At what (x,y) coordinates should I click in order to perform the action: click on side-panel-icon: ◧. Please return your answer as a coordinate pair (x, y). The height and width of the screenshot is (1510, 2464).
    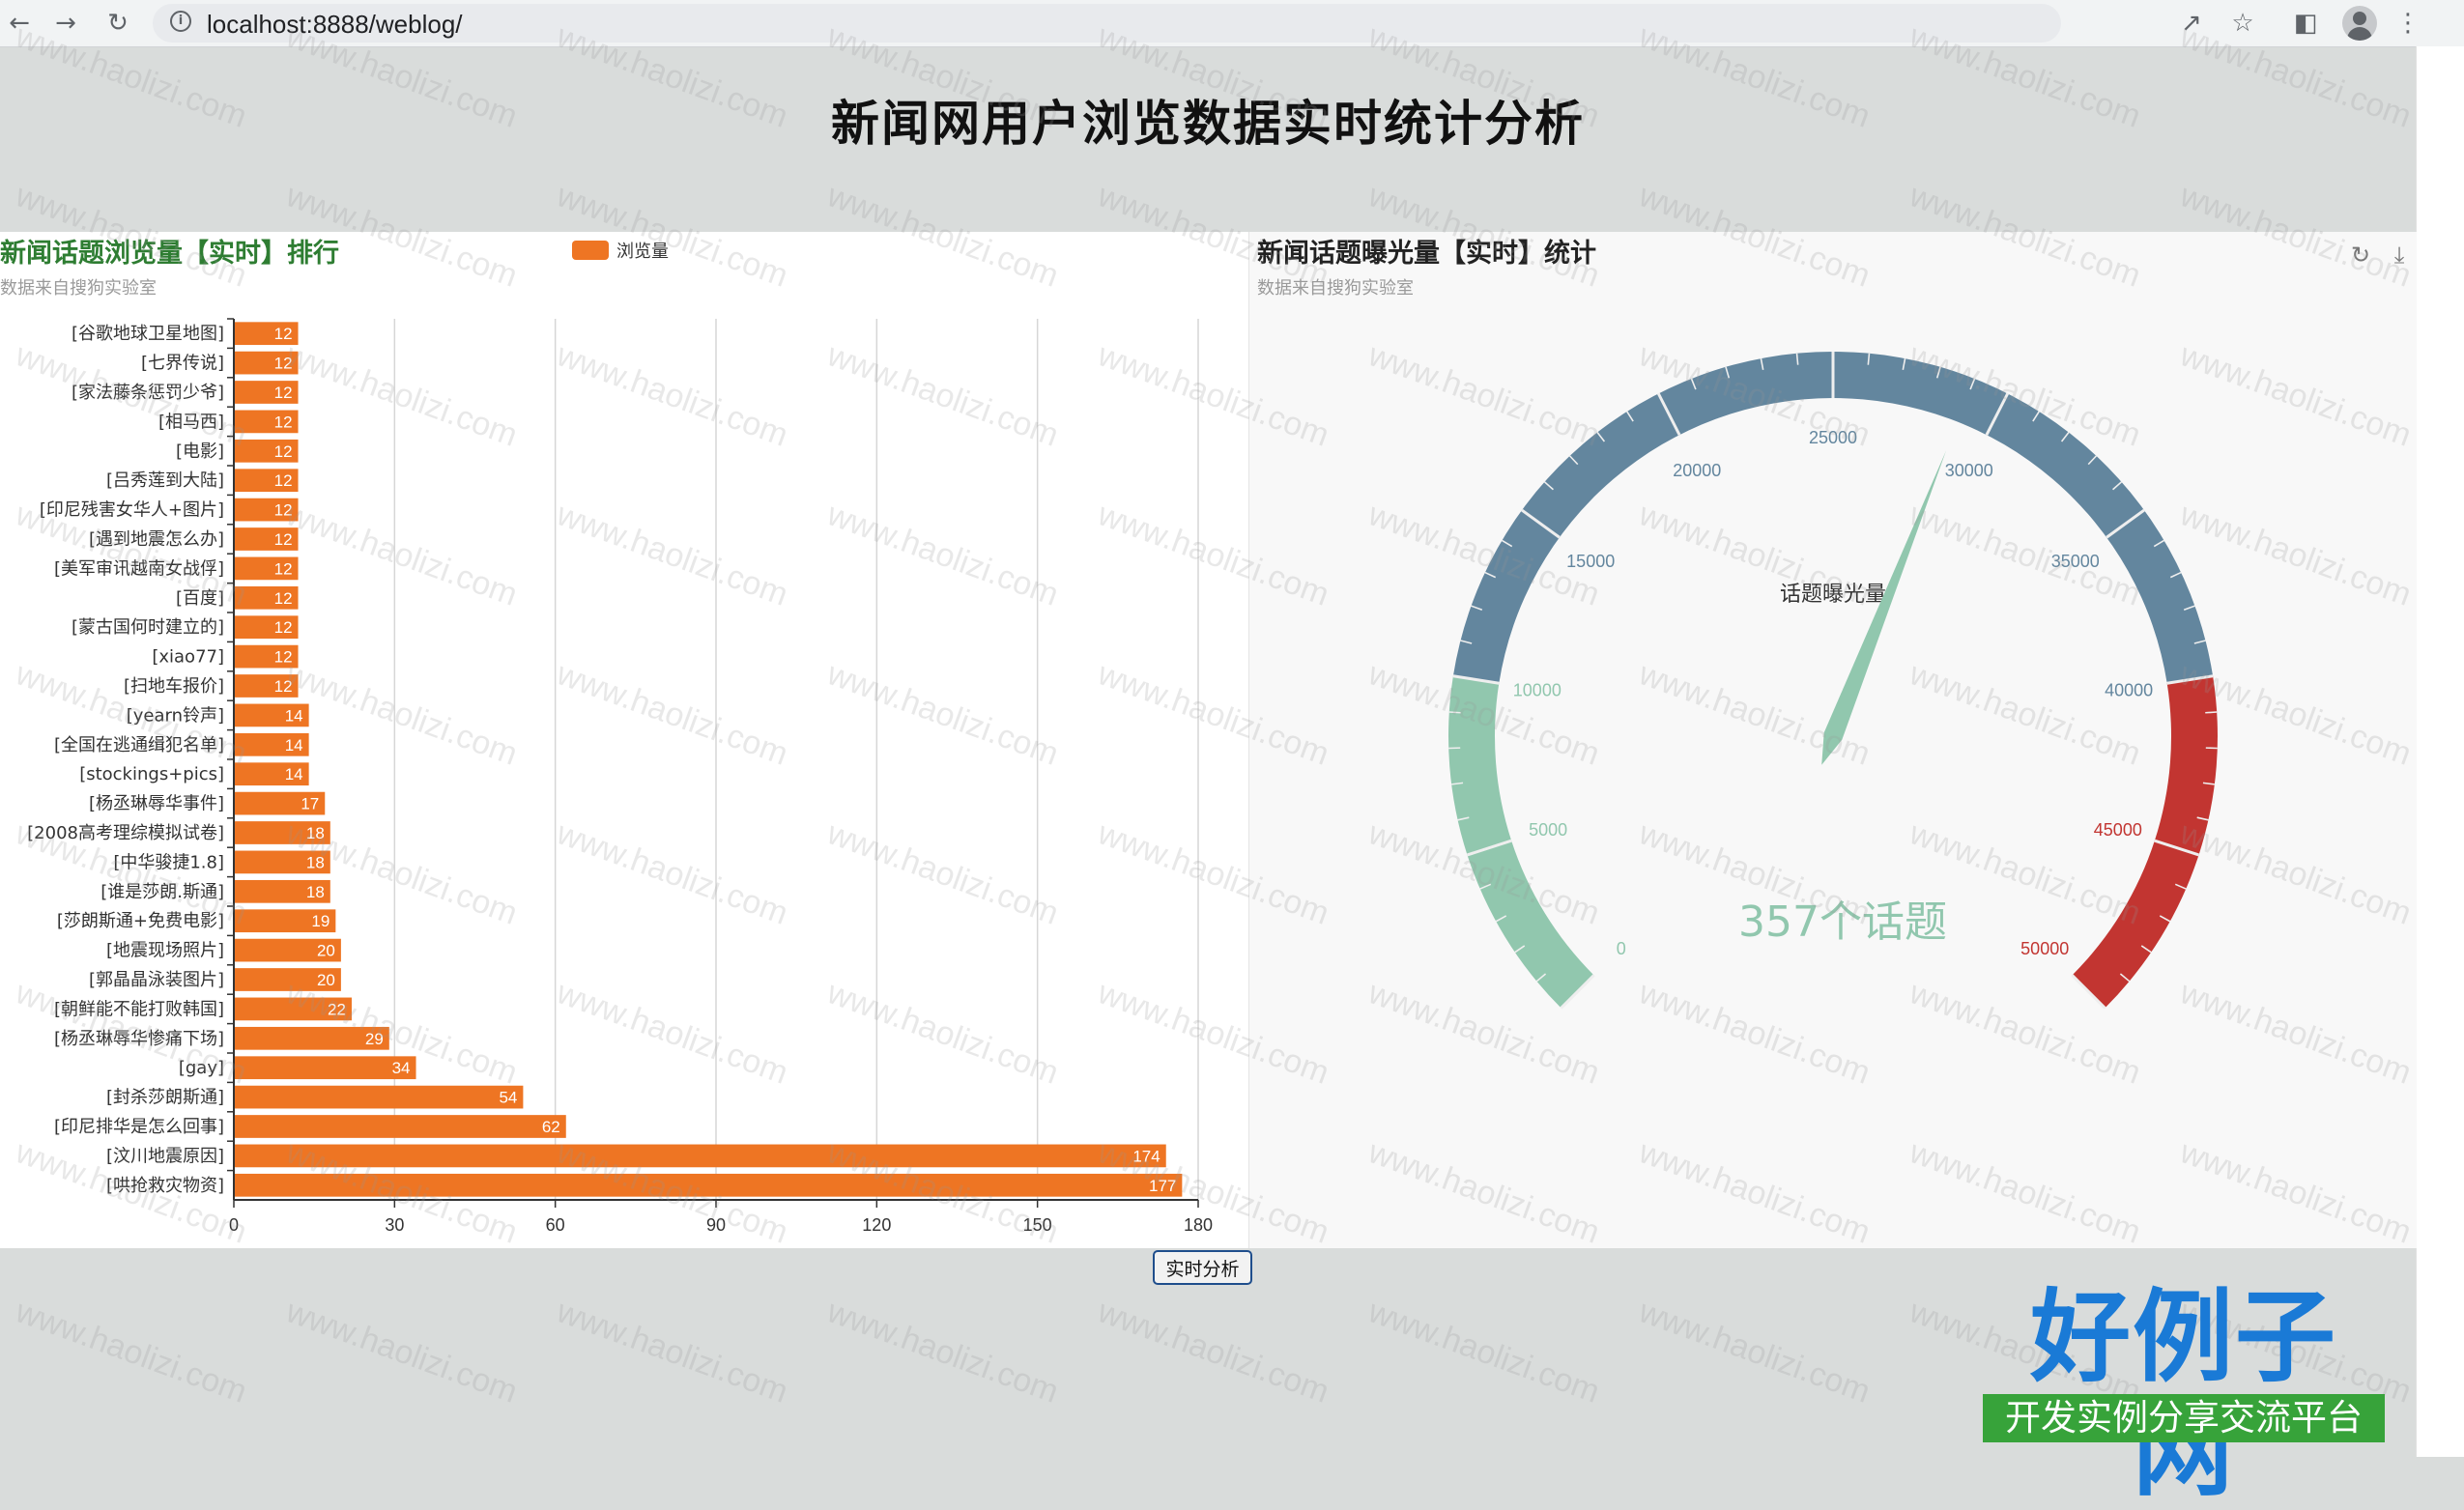
    Looking at the image, I should click on (2305, 23).